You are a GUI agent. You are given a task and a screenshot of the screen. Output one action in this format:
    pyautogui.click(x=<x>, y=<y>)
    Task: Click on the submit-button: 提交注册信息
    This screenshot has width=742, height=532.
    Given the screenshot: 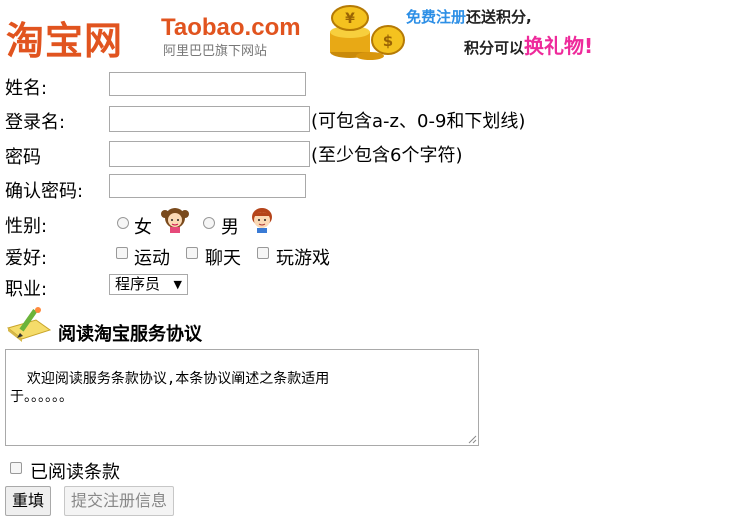 What is the action you would take?
    pyautogui.click(x=119, y=501)
    